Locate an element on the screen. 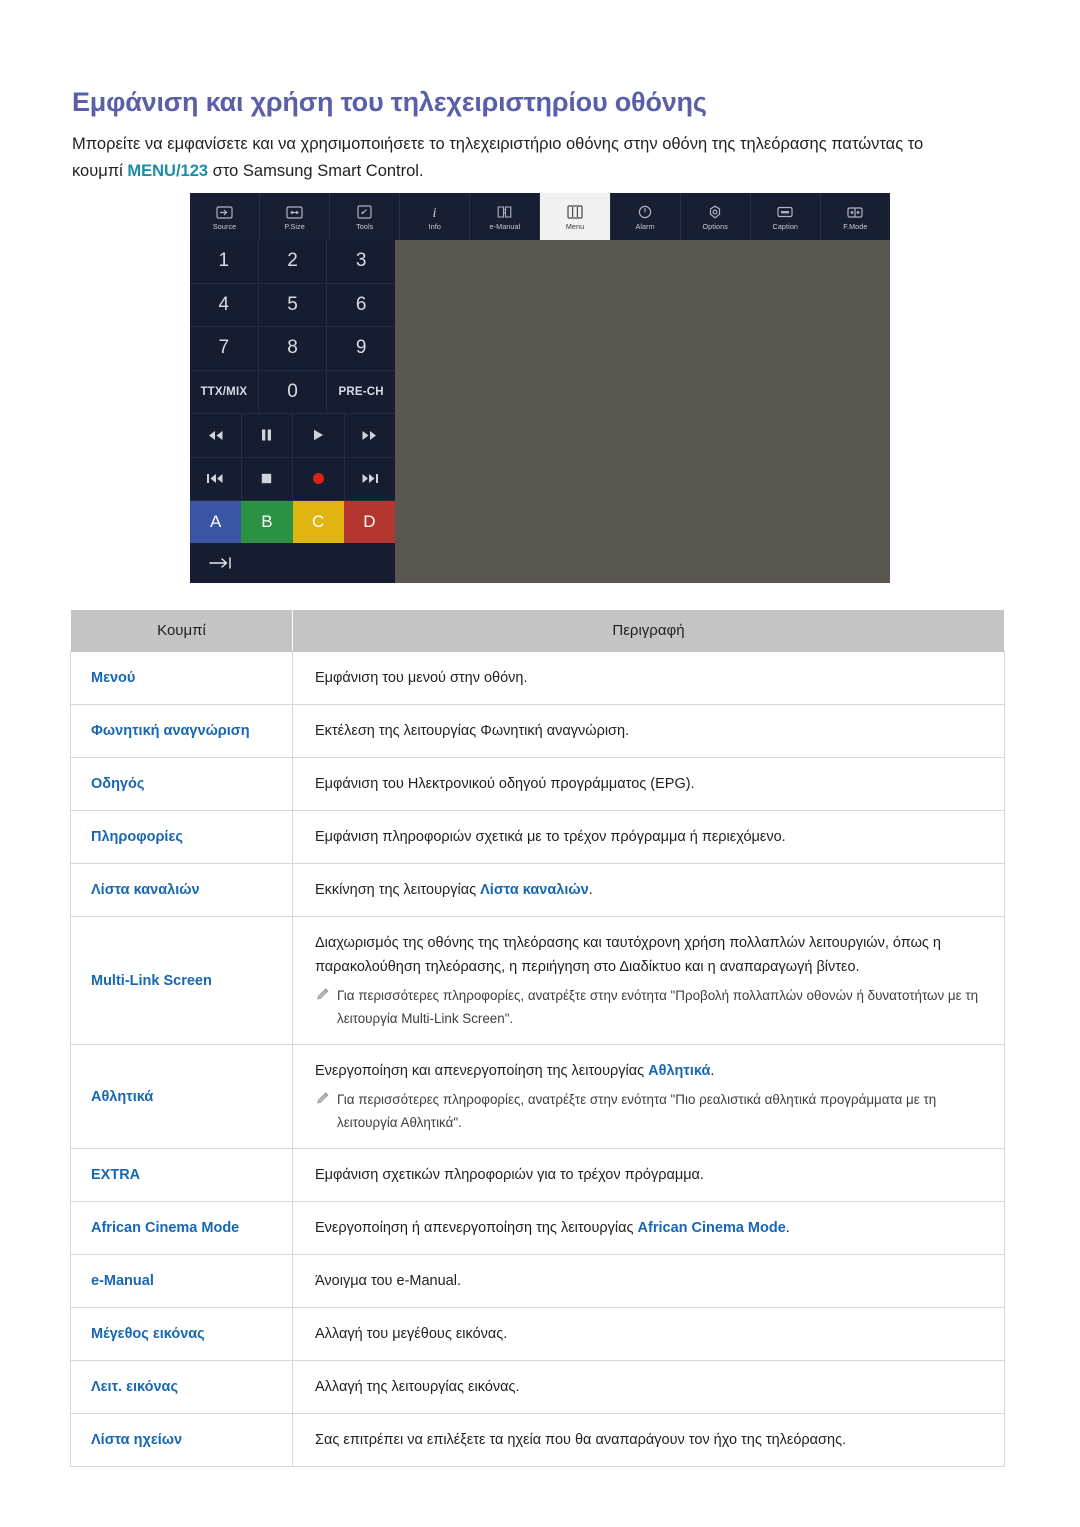  toolbar-item-emanual: ? e-Manual is located at coordinates (505, 216).